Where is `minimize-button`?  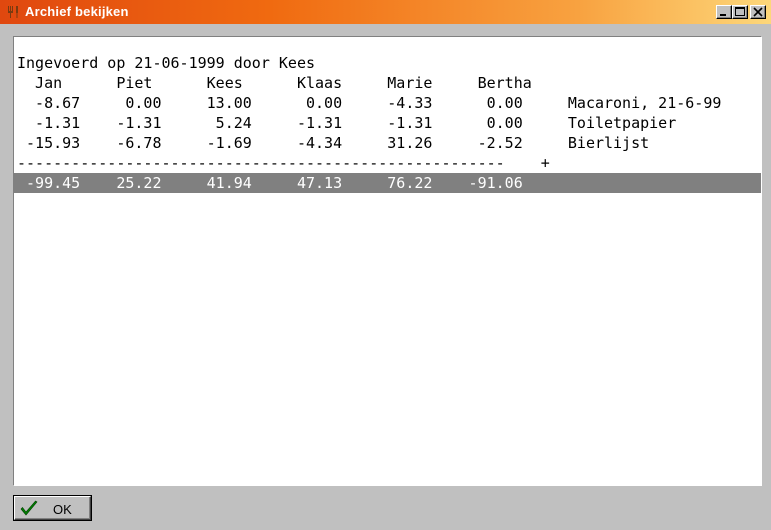 minimize-button is located at coordinates (724, 12).